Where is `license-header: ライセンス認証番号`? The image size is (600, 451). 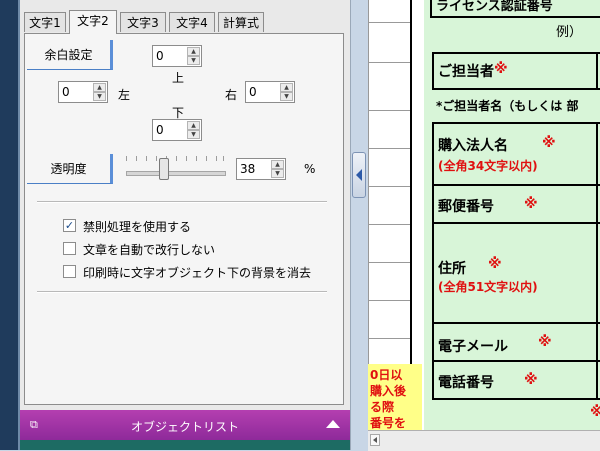
license-header: ライセンス認証番号 is located at coordinates (494, 7).